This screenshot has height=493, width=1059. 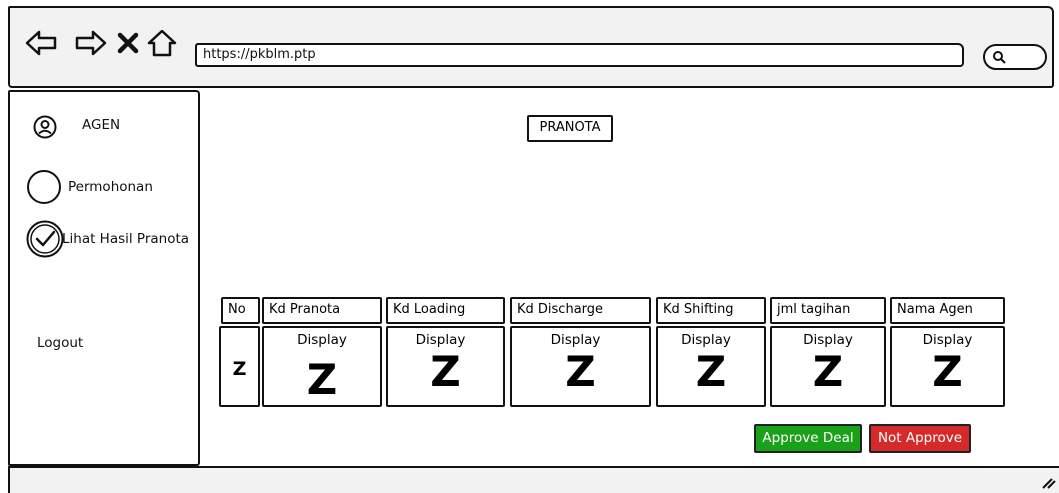 What do you see at coordinates (828, 310) in the screenshot?
I see `table-header-jml-tagihan: jml tagihan` at bounding box center [828, 310].